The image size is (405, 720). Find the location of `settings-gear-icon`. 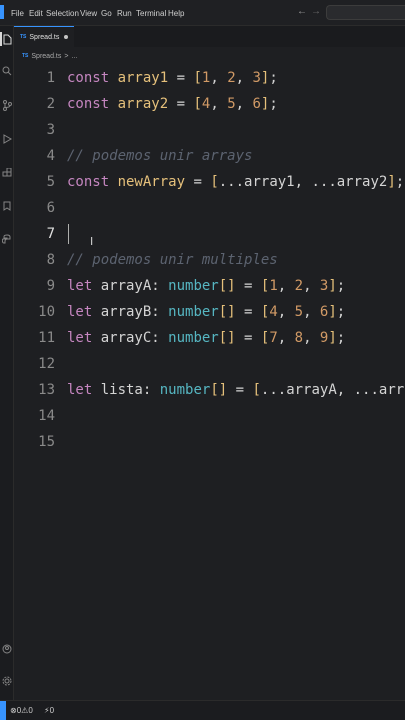

settings-gear-icon is located at coordinates (7, 681).